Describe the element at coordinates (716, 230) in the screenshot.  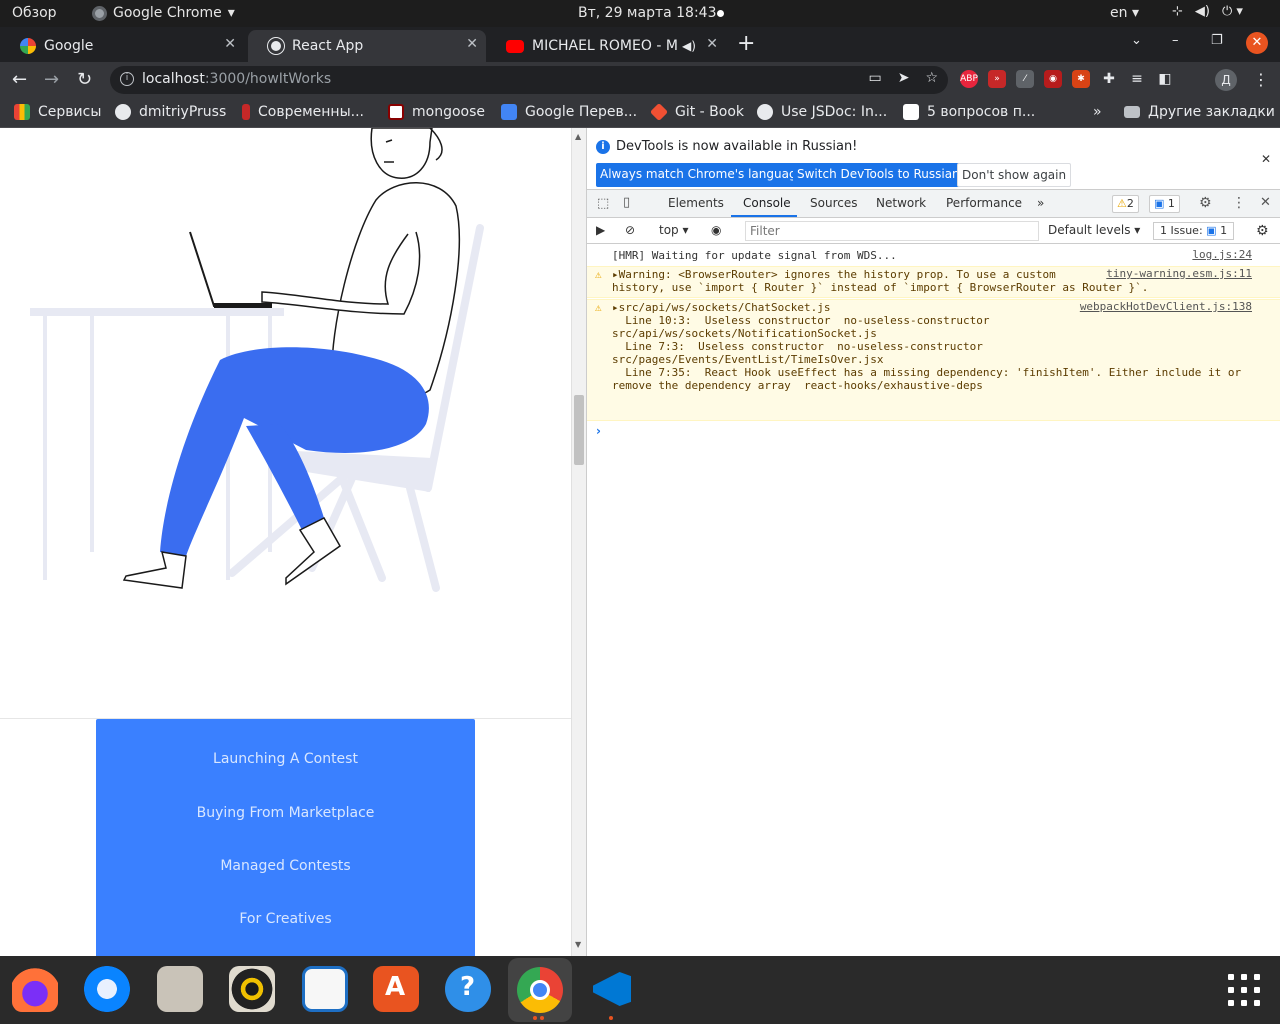
I see `eye-icon: ◉` at that location.